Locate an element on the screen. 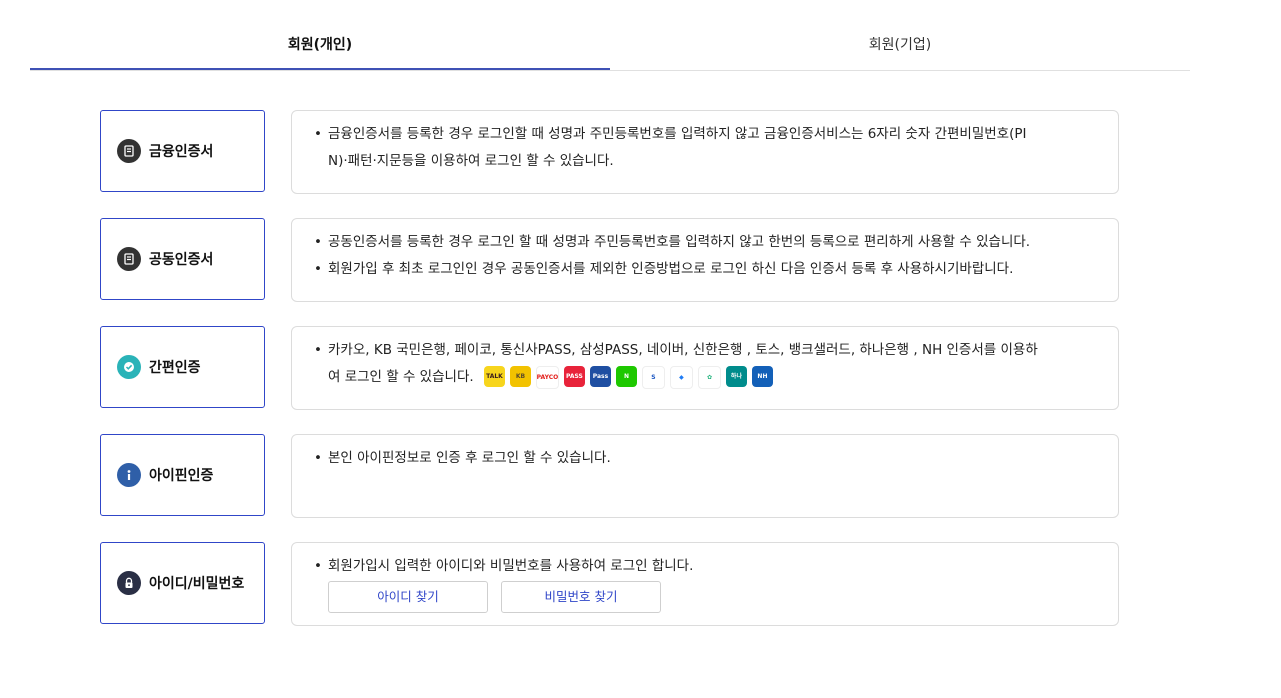 The width and height of the screenshot is (1281, 698). shinhan-icon: S is located at coordinates (653, 377).